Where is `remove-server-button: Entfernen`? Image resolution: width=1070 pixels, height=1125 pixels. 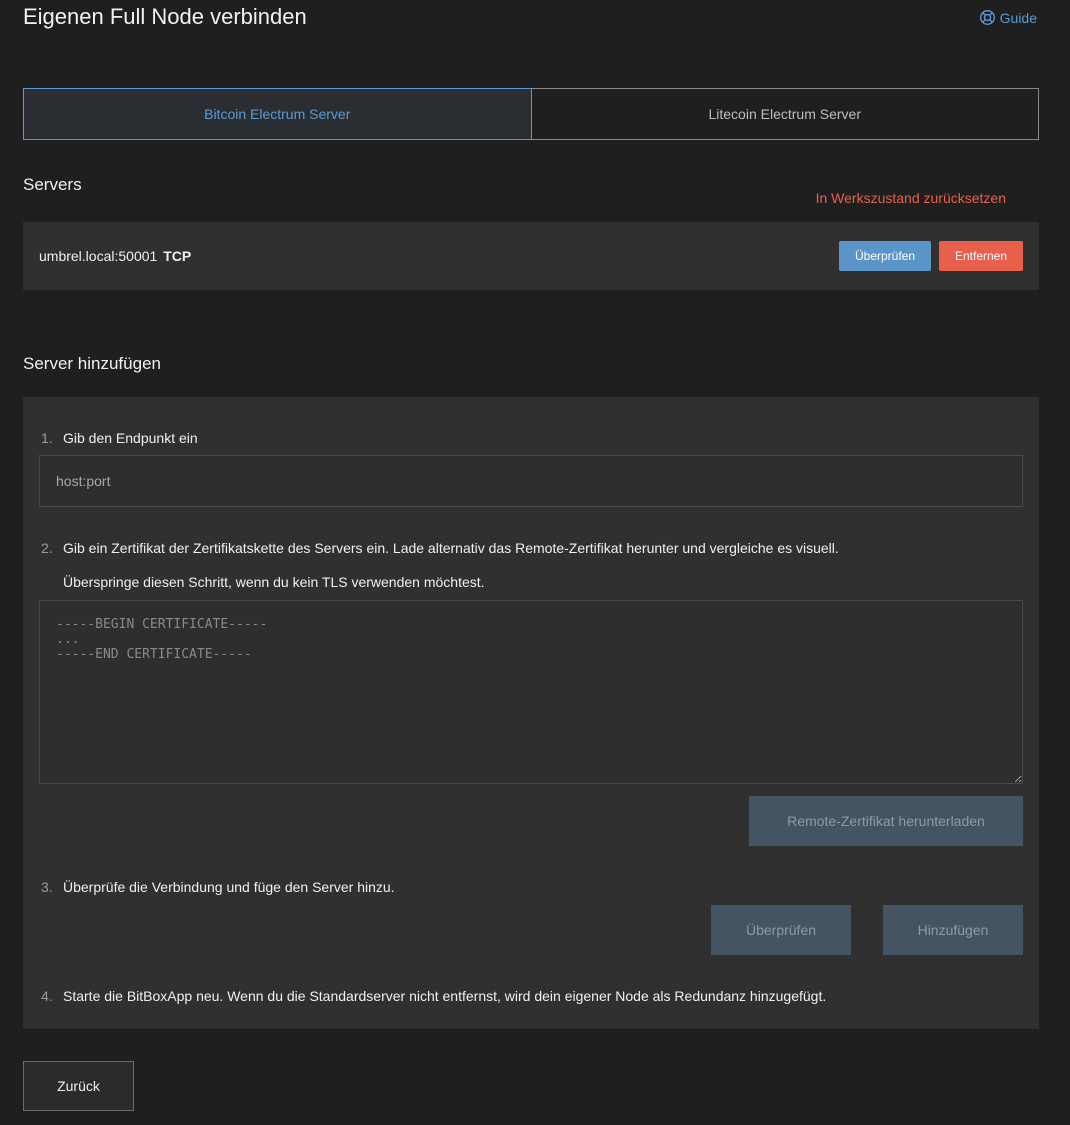
remove-server-button: Entfernen is located at coordinates (981, 256).